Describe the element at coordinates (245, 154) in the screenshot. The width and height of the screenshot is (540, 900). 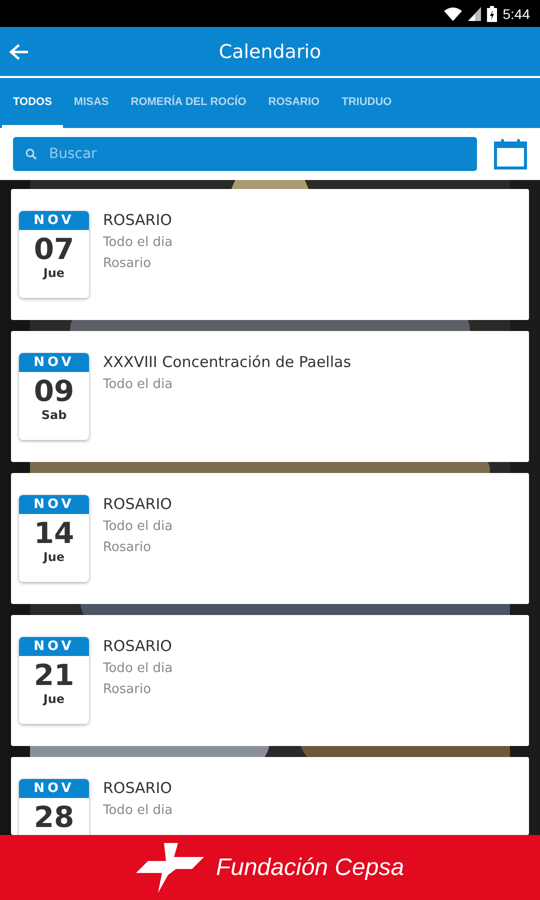
I see `search-field: Buscar` at that location.